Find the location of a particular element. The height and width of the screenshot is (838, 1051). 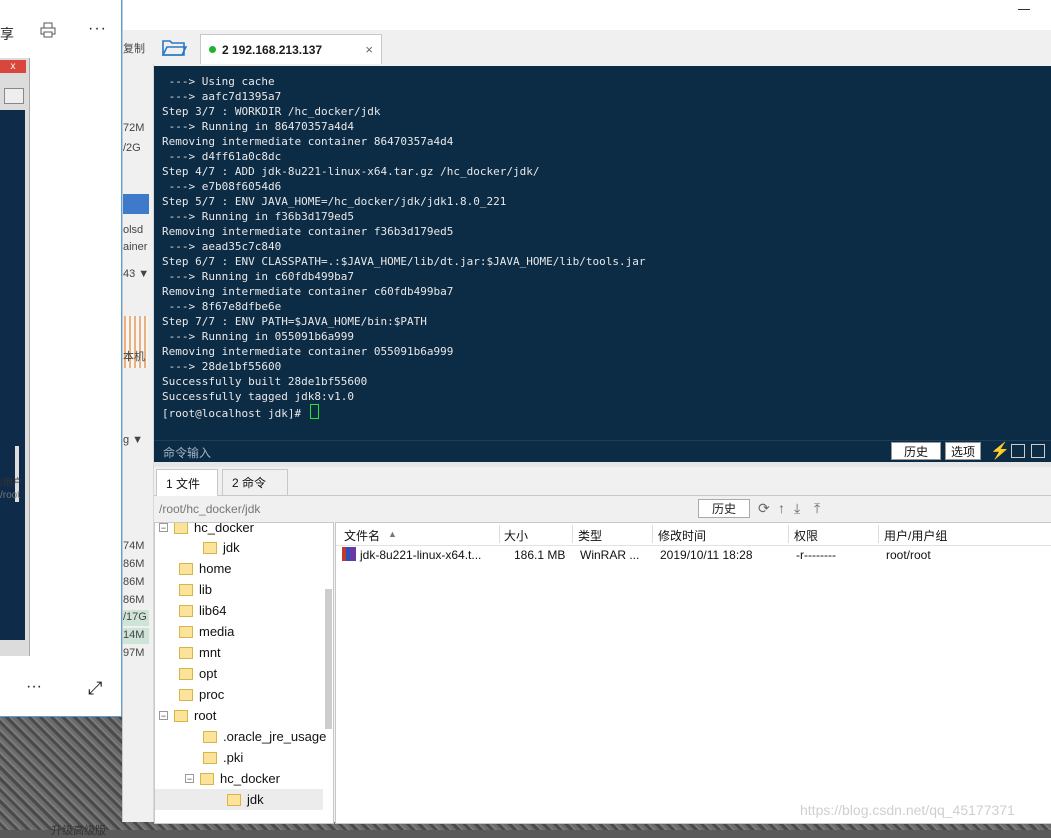

options-button: 选项 is located at coordinates (963, 451).